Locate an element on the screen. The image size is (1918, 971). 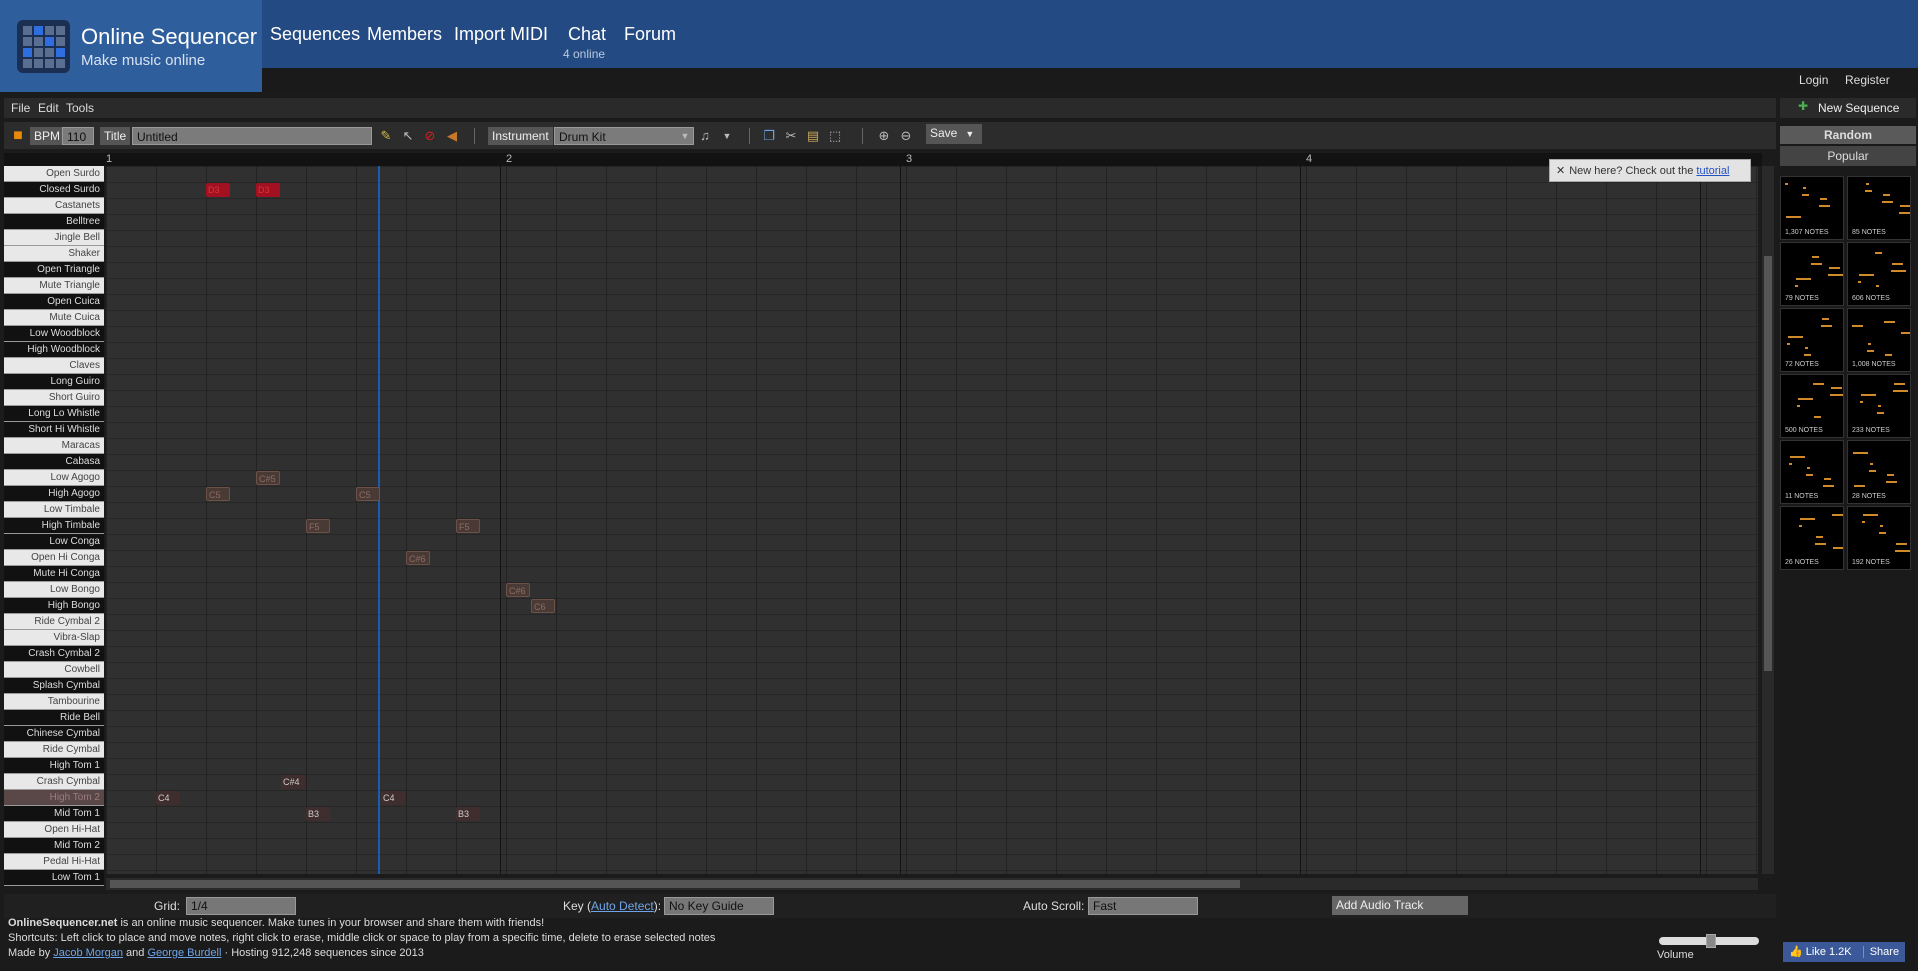
key-row: High Agogo is located at coordinates (54, 494).